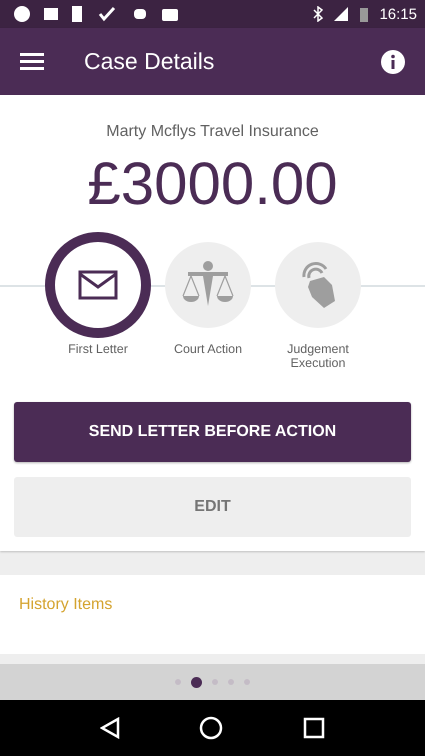 The height and width of the screenshot is (756, 425). I want to click on battery-icon, so click(364, 14).